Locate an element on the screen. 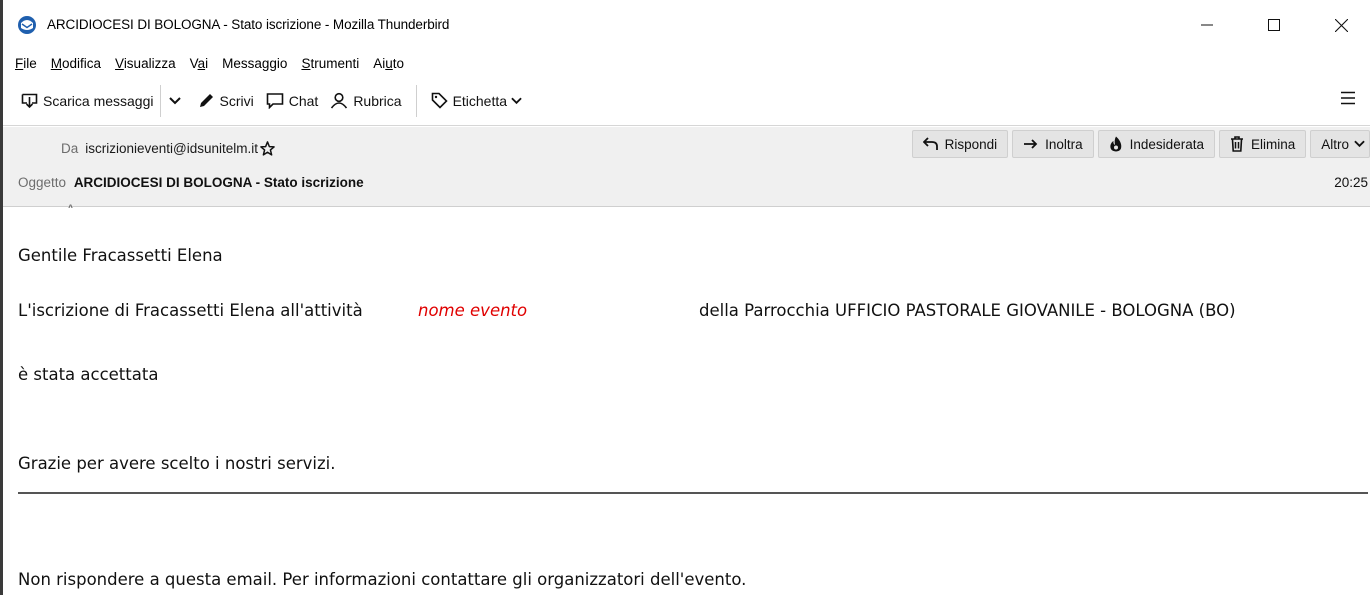 The image size is (1370, 595). more-label: Altro is located at coordinates (1335, 144).